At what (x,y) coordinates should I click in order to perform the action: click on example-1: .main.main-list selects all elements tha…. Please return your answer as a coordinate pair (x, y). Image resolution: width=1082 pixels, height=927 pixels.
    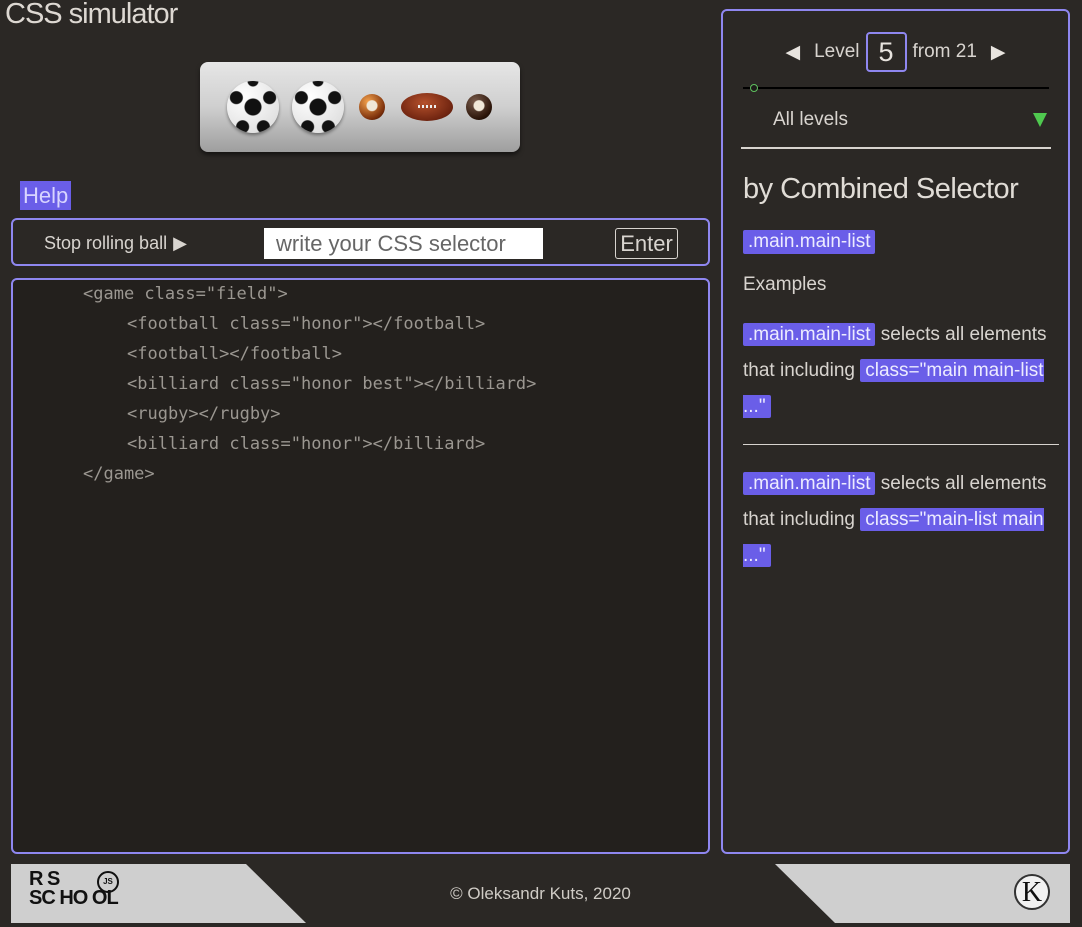
    Looking at the image, I should click on (903, 371).